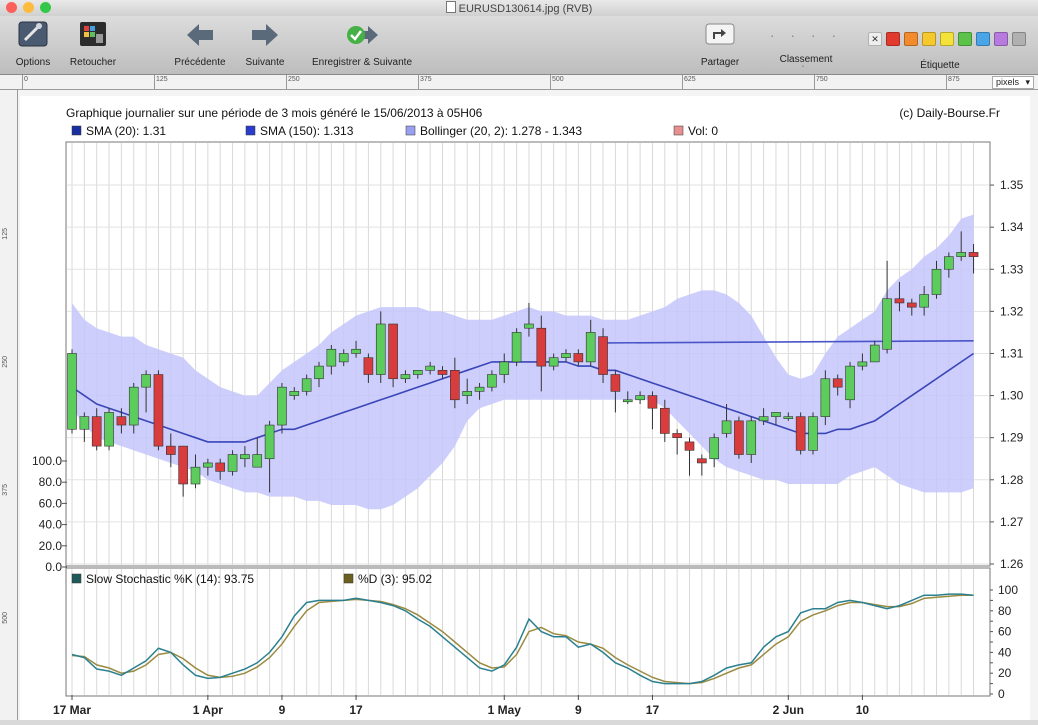  I want to click on unit-select: pixels ▾, so click(1012, 82).